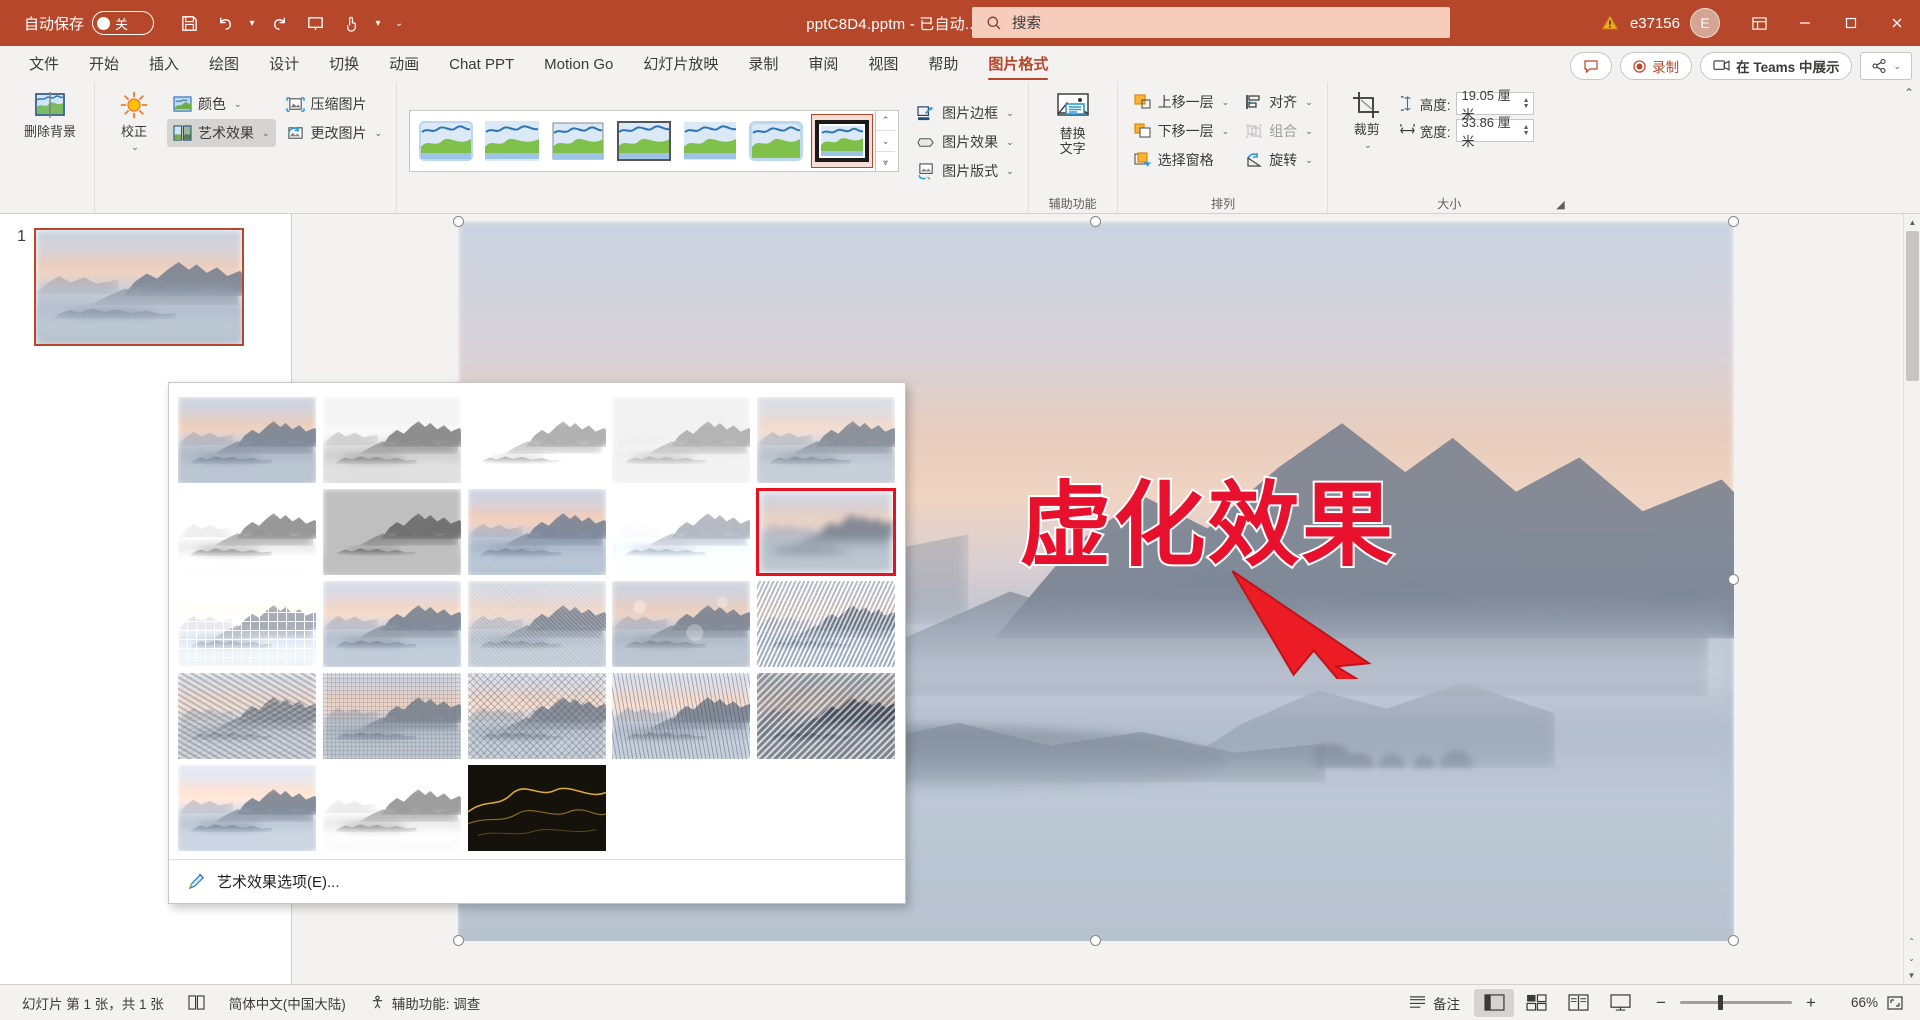 The width and height of the screenshot is (1920, 1020). Describe the element at coordinates (1434, 1003) in the screenshot. I see `notes-button: 备注` at that location.